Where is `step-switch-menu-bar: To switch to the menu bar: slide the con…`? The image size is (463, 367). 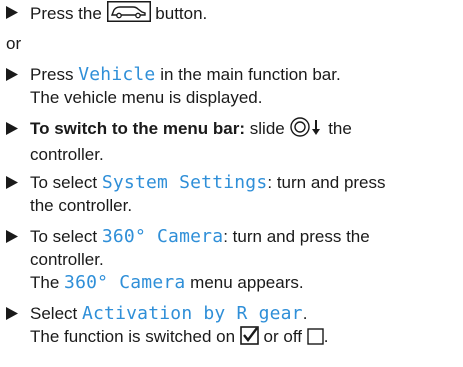 step-switch-menu-bar: To switch to the menu bar: slide the con… is located at coordinates (231, 141).